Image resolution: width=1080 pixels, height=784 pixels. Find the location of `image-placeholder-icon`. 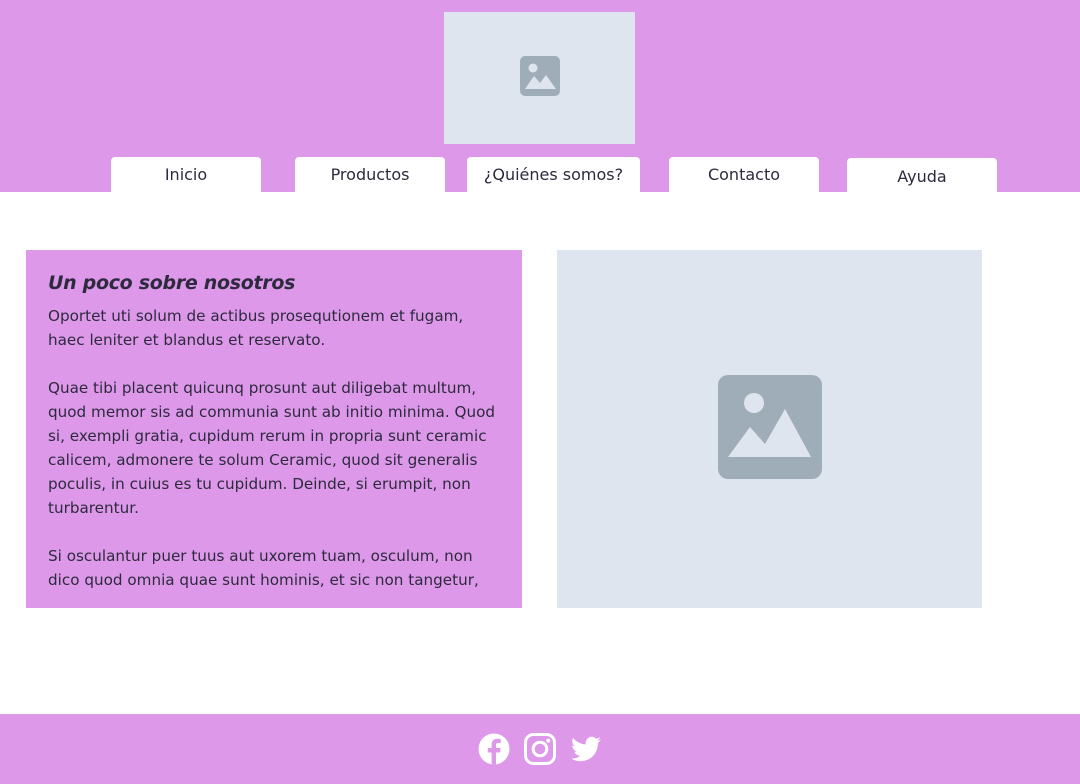

image-placeholder-icon is located at coordinates (770, 429).